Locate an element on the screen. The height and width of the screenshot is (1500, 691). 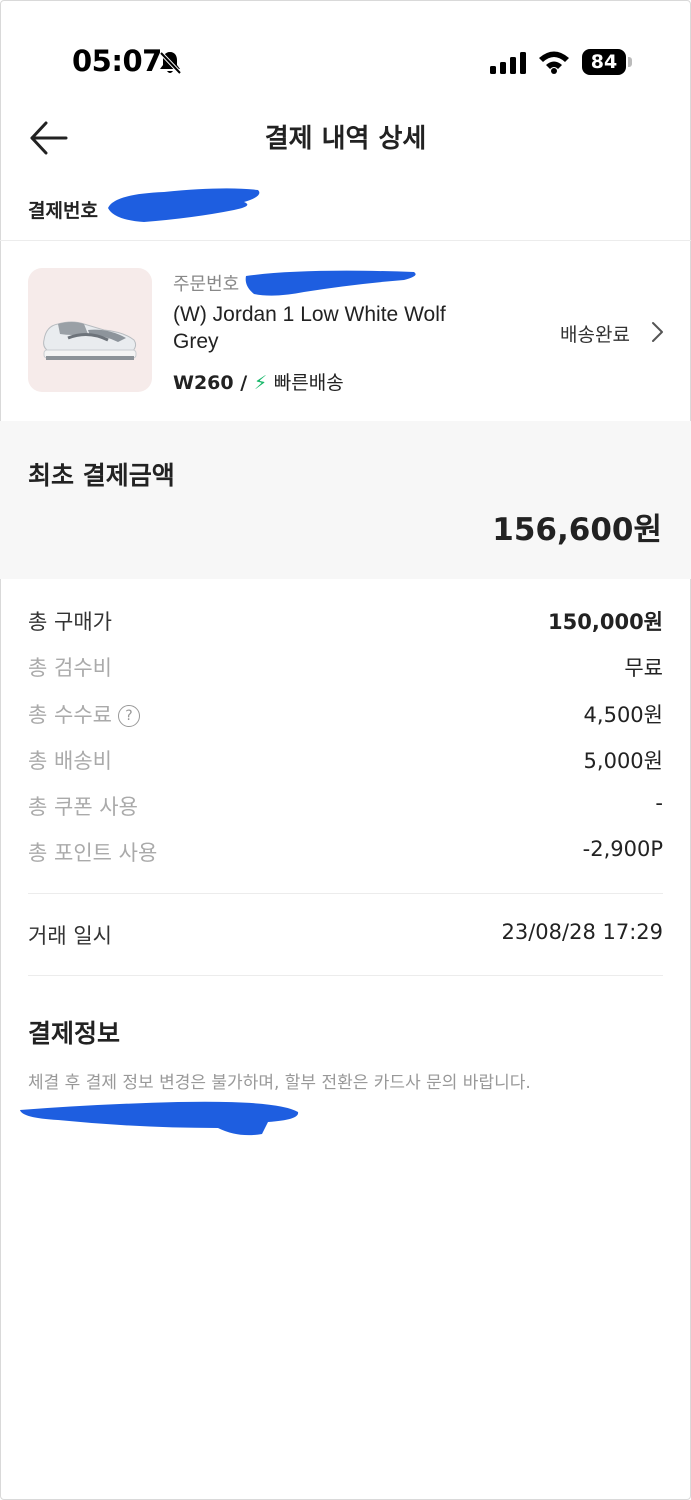
initial-payment-amount: 156,600원 is located at coordinates (577, 530).